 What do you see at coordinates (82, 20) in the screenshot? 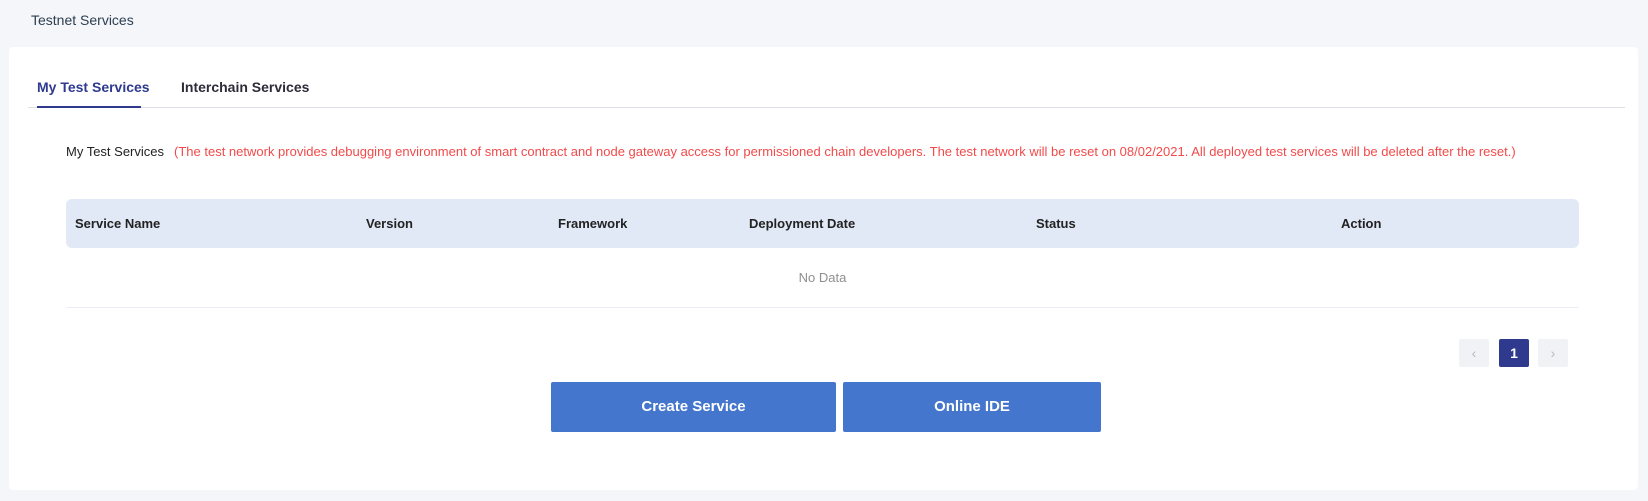
I see `page-title: Testnet Services` at bounding box center [82, 20].